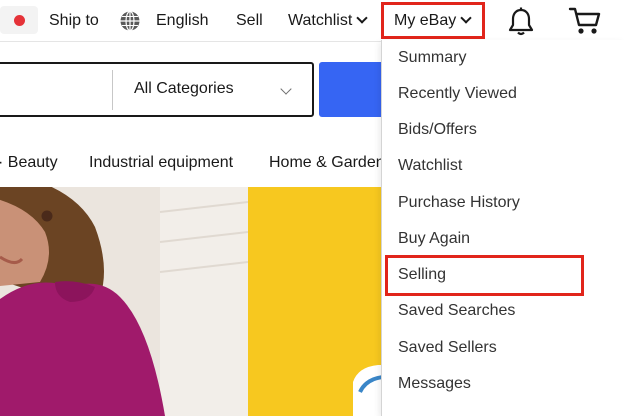 The height and width of the screenshot is (416, 624). What do you see at coordinates (19, 20) in the screenshot?
I see `flag-icon` at bounding box center [19, 20].